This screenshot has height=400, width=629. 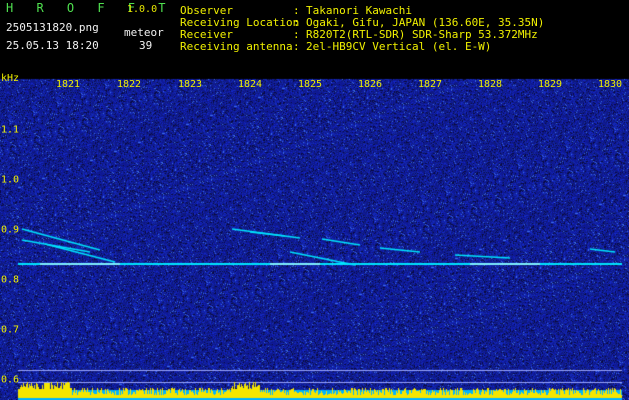 What do you see at coordinates (10, 78) in the screenshot?
I see `y-axis-unit: kHz` at bounding box center [10, 78].